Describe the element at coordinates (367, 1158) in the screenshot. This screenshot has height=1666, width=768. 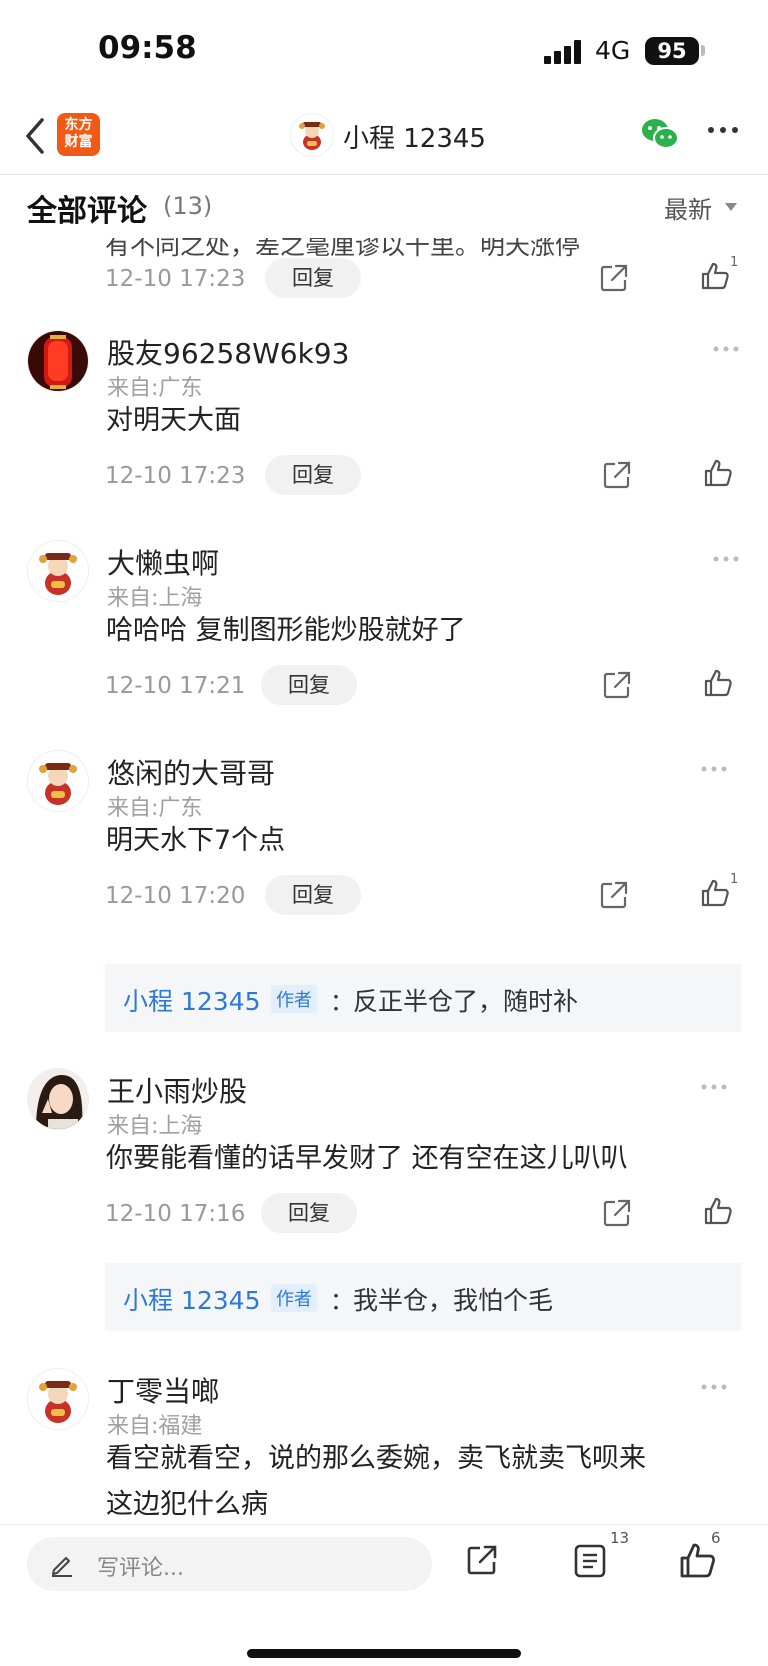
I see `comment-content: 你要能看懂的话早发财了 还有空在这儿叭叭` at that location.